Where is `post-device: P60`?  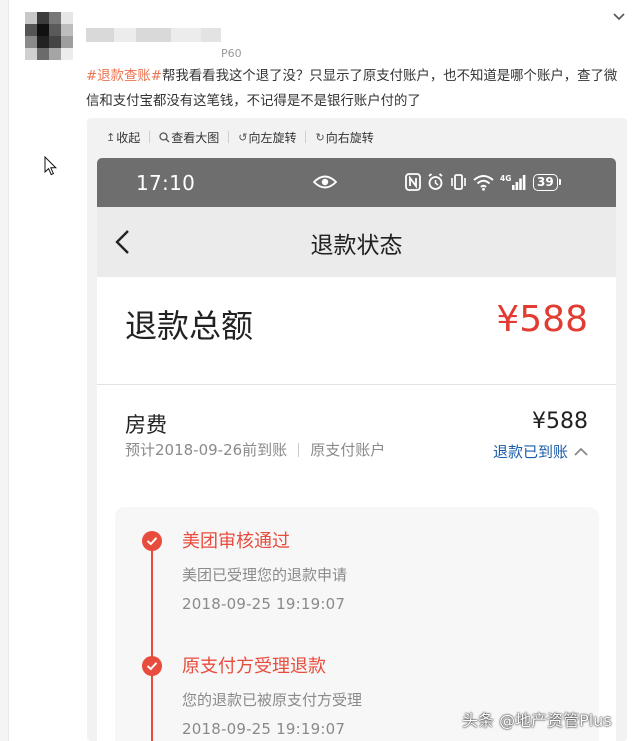
post-device: P60 is located at coordinates (231, 53).